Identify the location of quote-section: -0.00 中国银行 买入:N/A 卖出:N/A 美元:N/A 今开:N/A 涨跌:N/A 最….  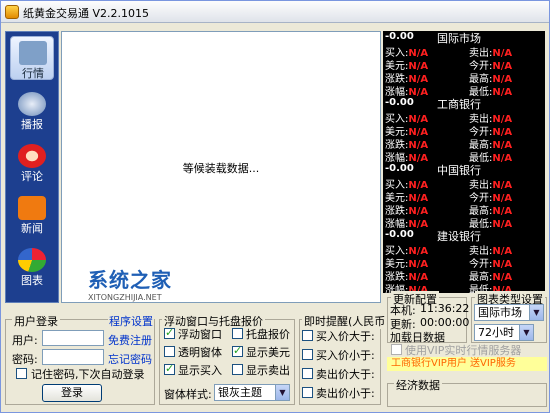
(464, 196).